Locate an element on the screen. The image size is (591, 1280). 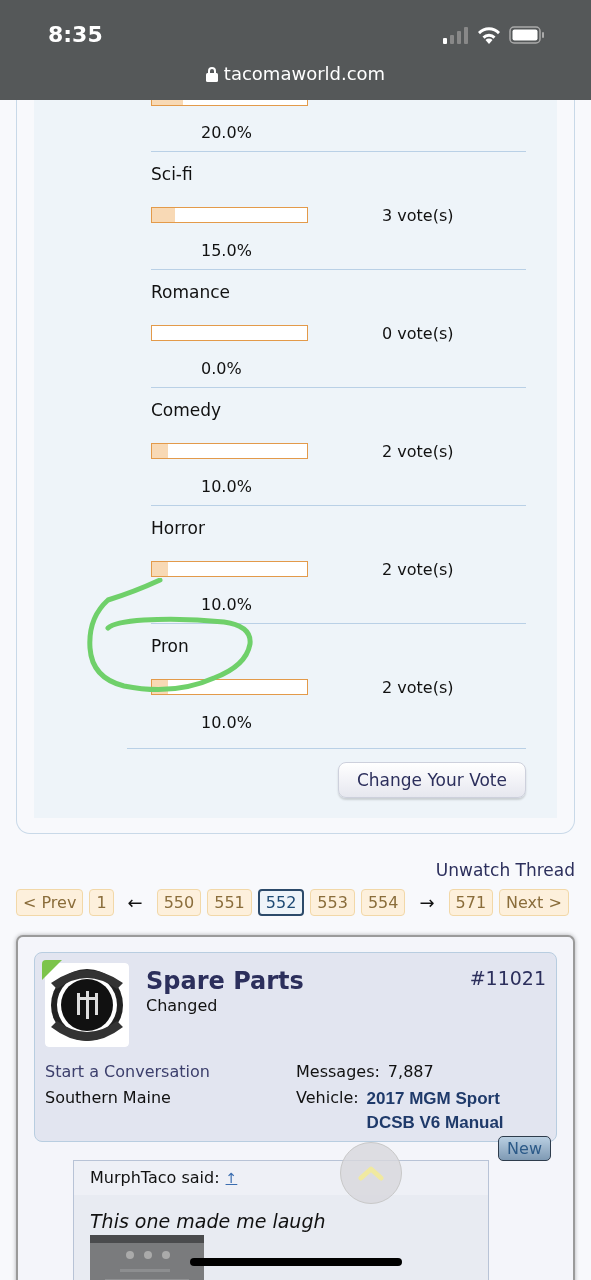
conversation-link: Start a Conversation is located at coordinates (170, 1072).